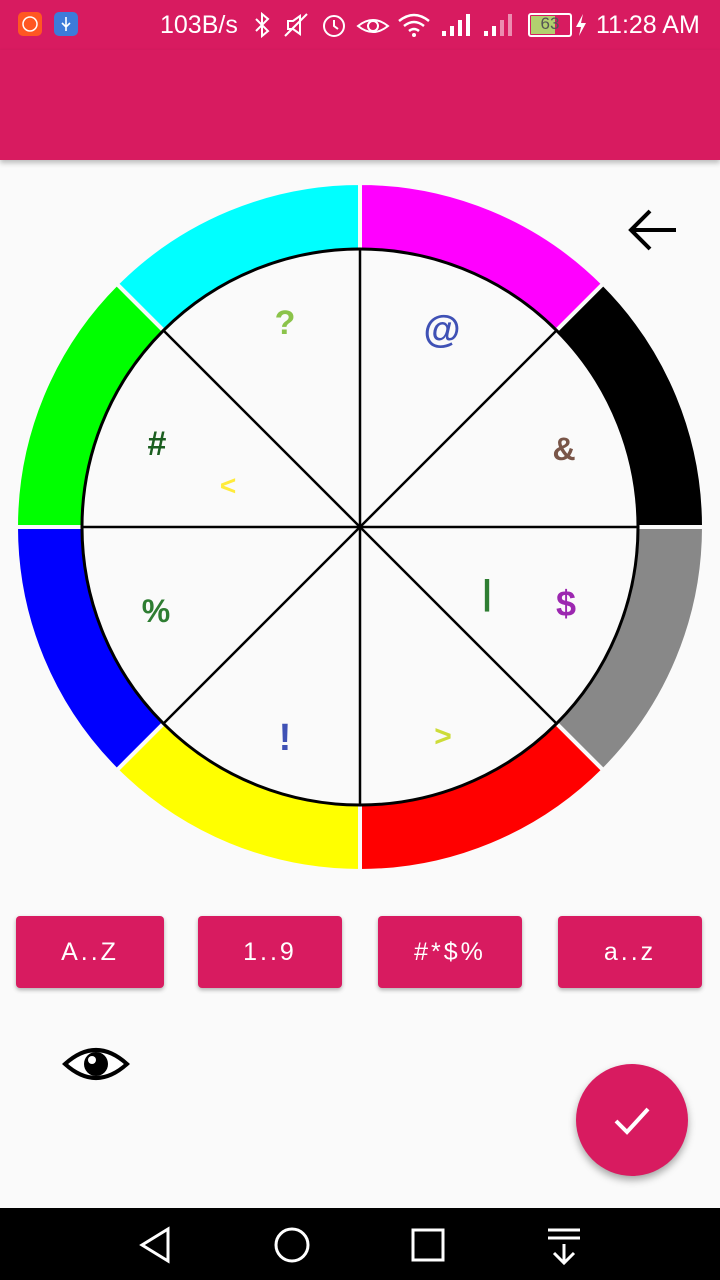 This screenshot has height=1280, width=720. I want to click on symbols-button: #*$%, so click(450, 952).